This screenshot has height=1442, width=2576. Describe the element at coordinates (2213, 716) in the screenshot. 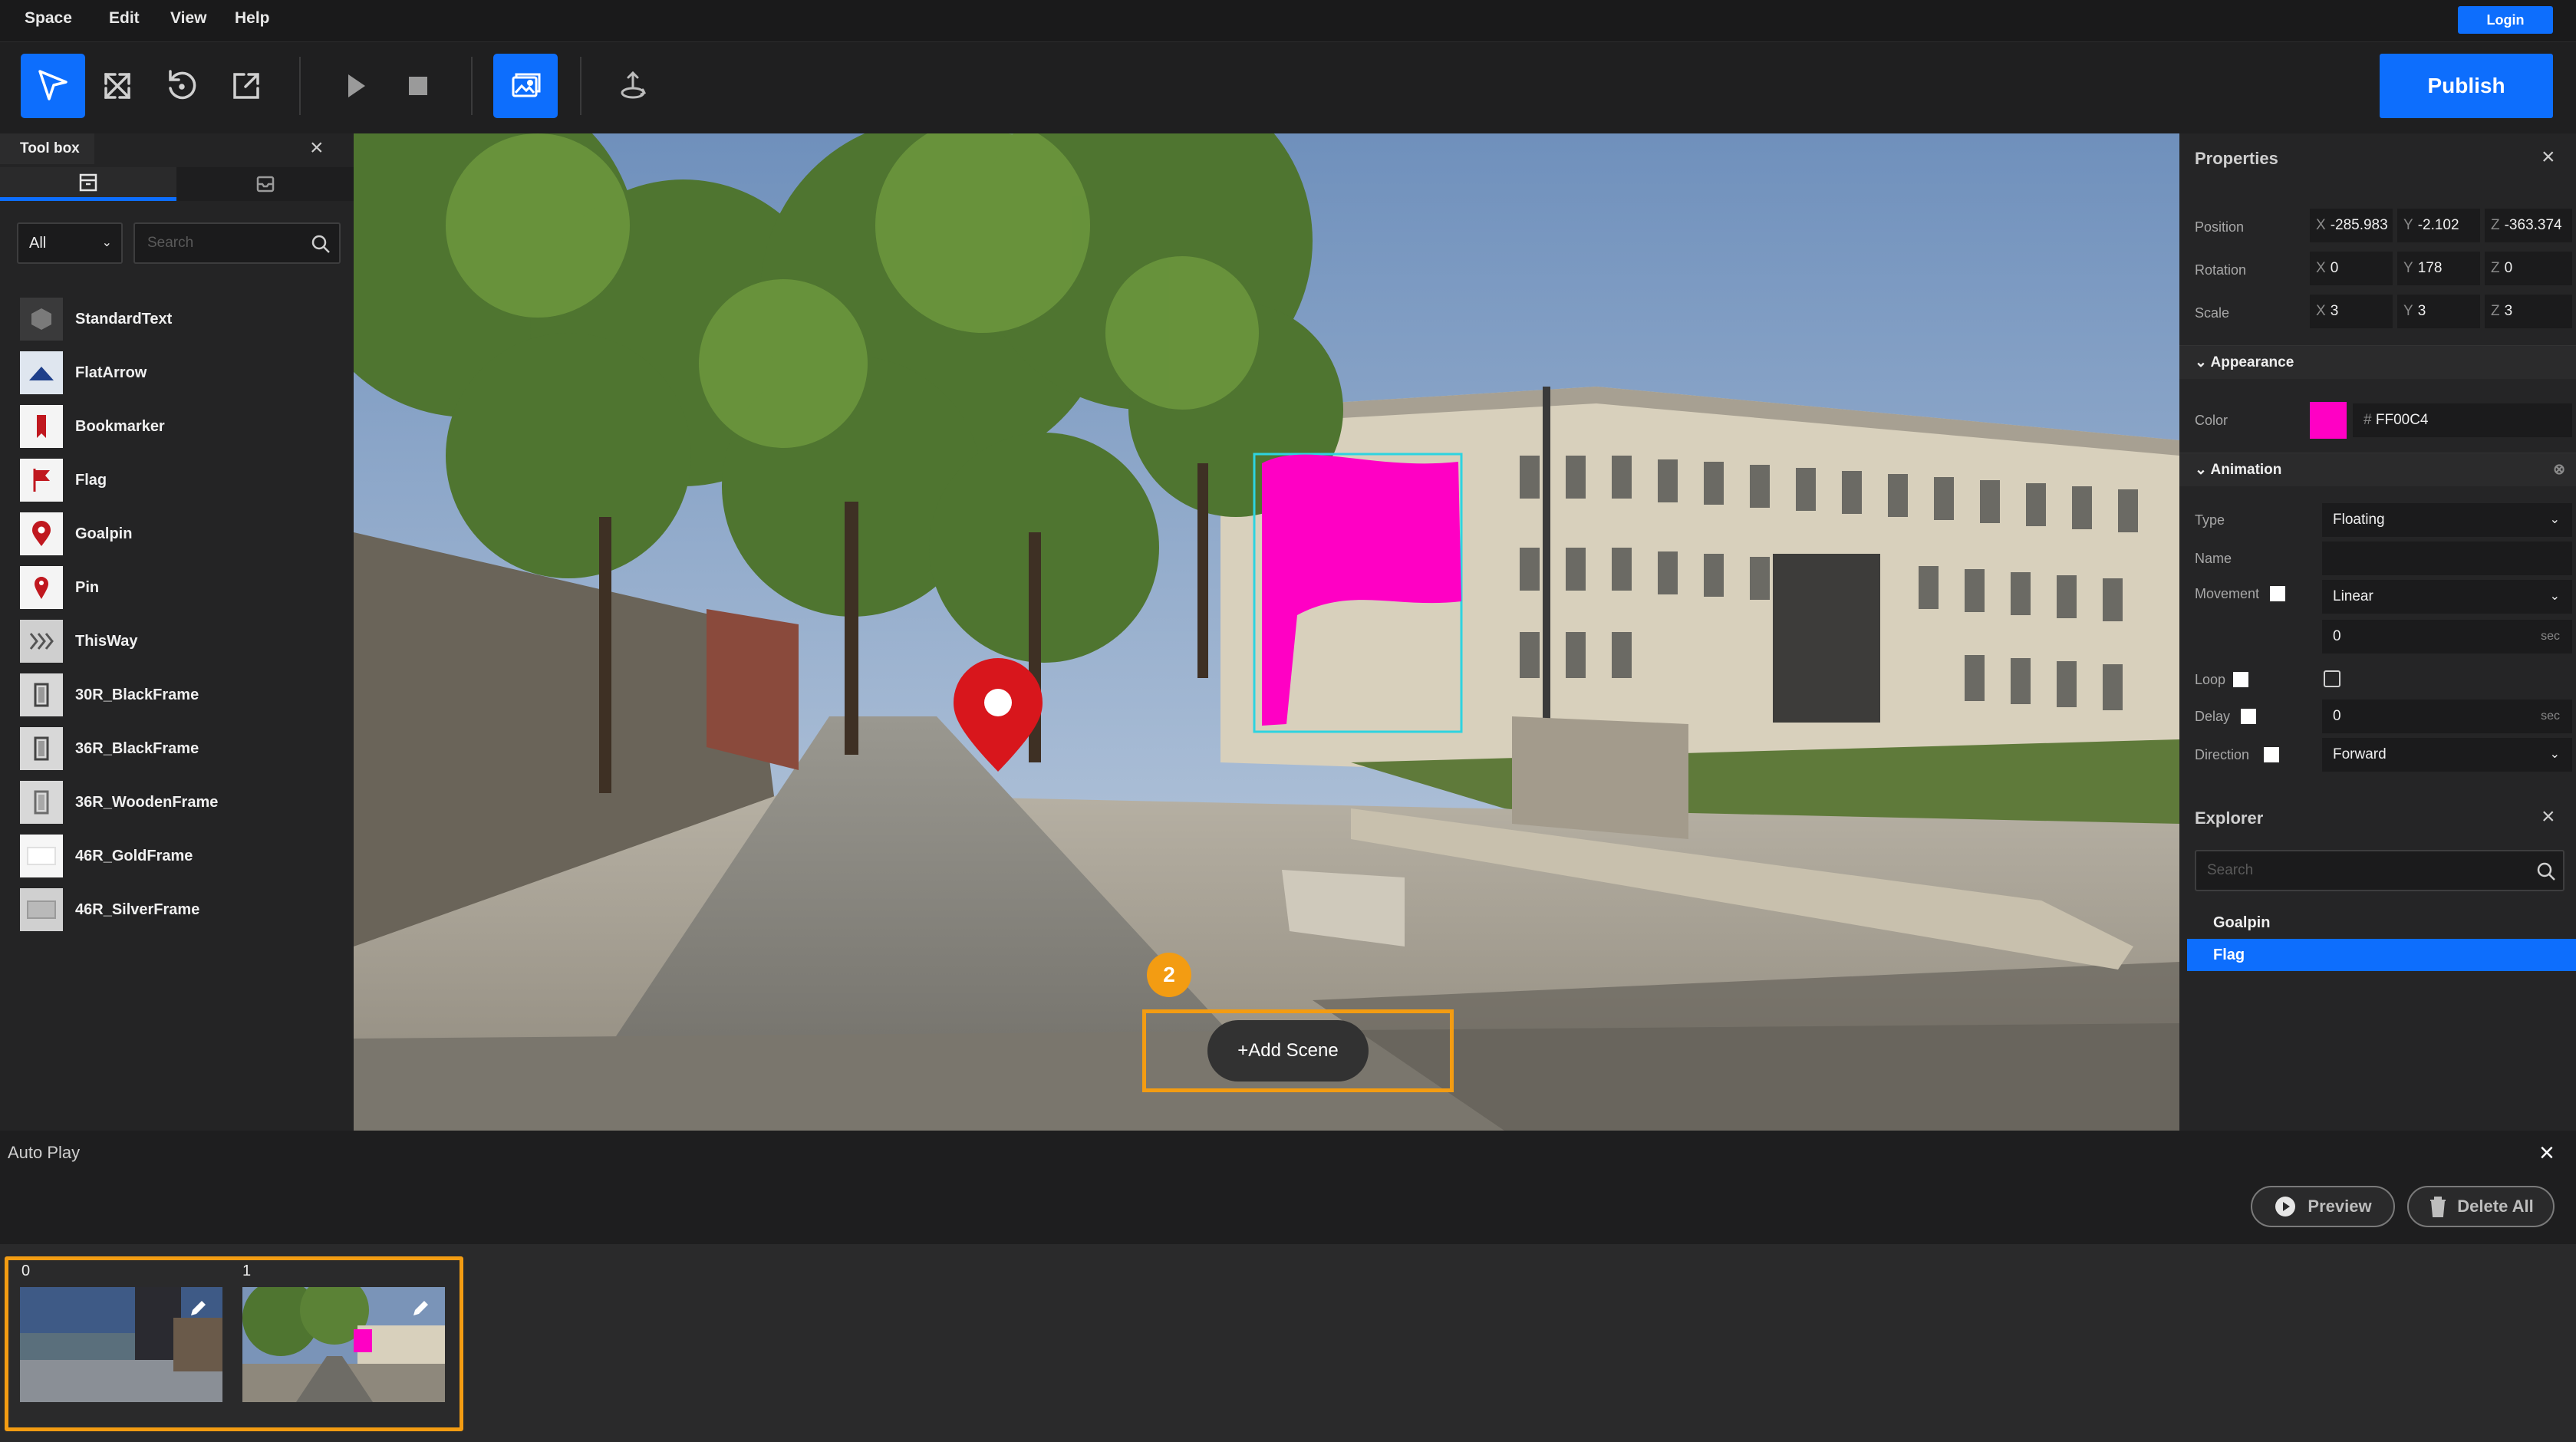

I see `delay-label: Delay` at that location.